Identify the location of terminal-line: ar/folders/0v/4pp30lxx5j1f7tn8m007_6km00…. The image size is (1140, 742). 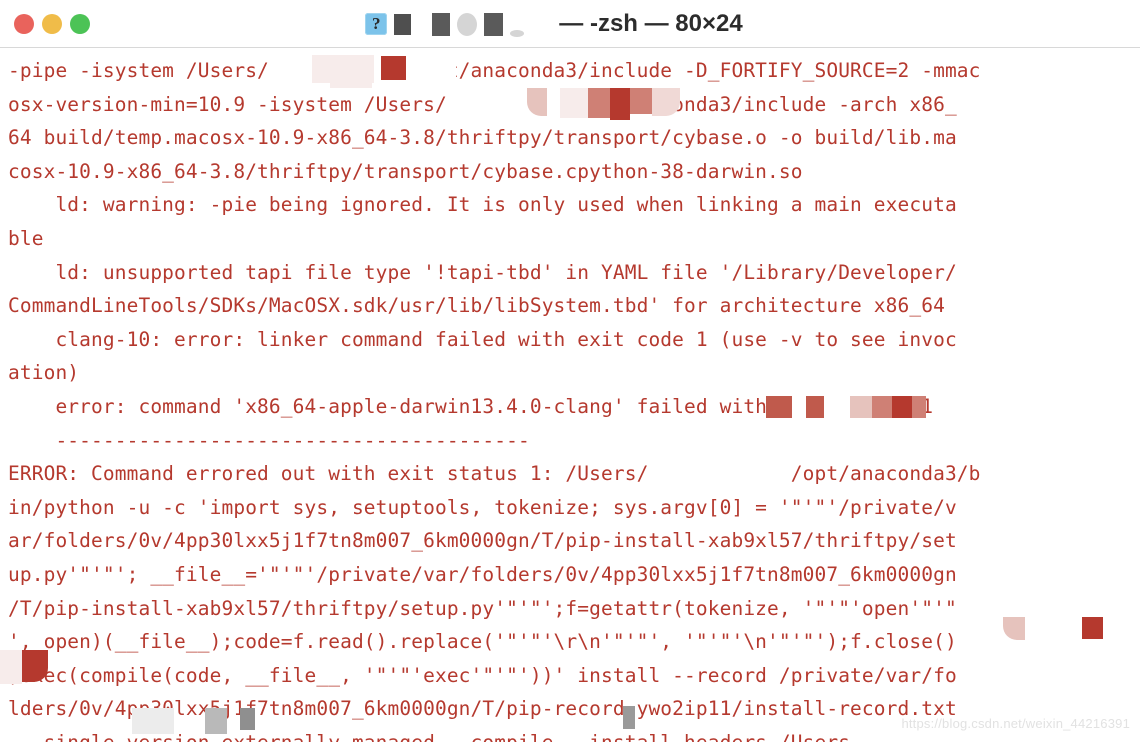
(482, 541).